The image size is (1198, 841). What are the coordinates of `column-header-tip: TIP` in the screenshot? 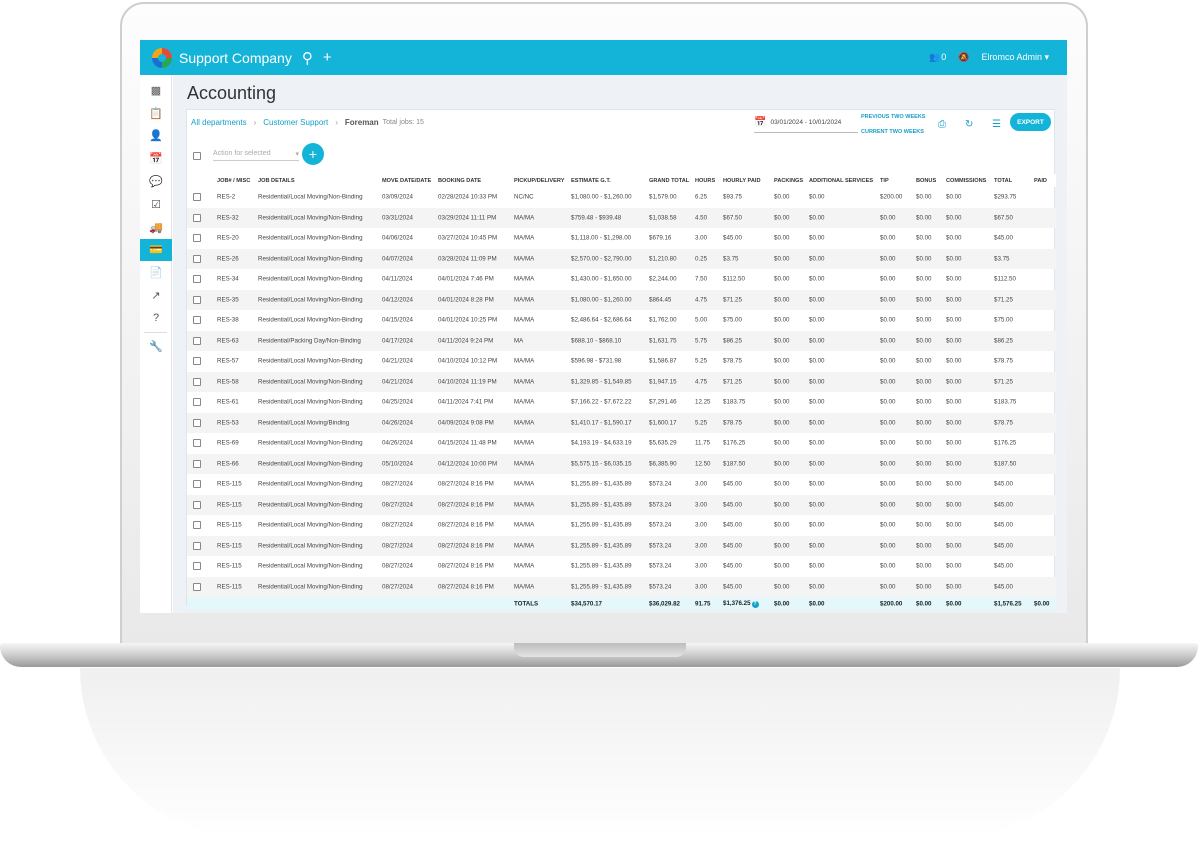 It's located at (884, 181).